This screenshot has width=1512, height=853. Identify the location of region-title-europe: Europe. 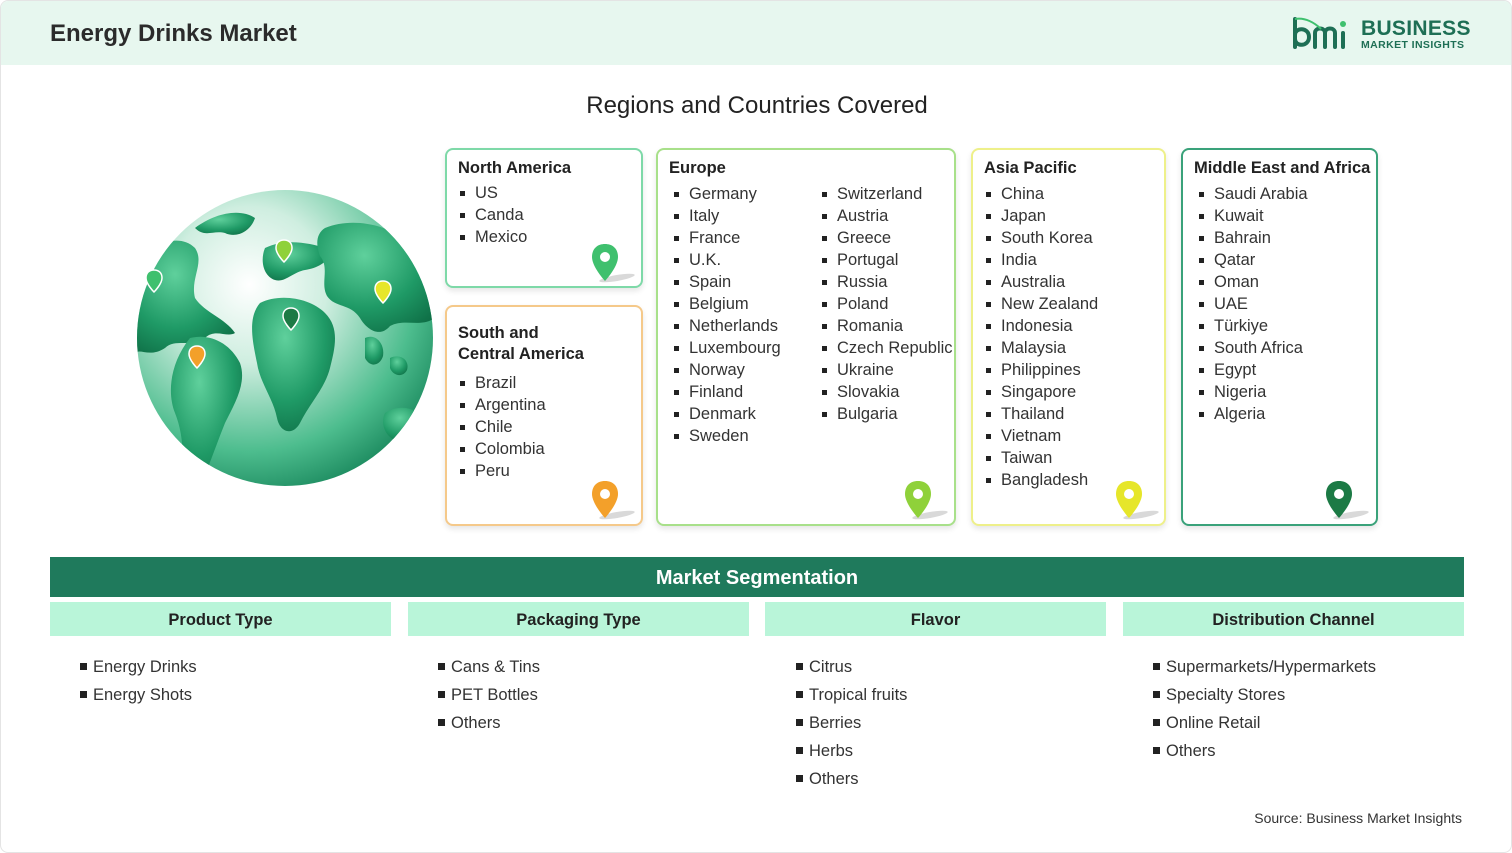
(697, 168).